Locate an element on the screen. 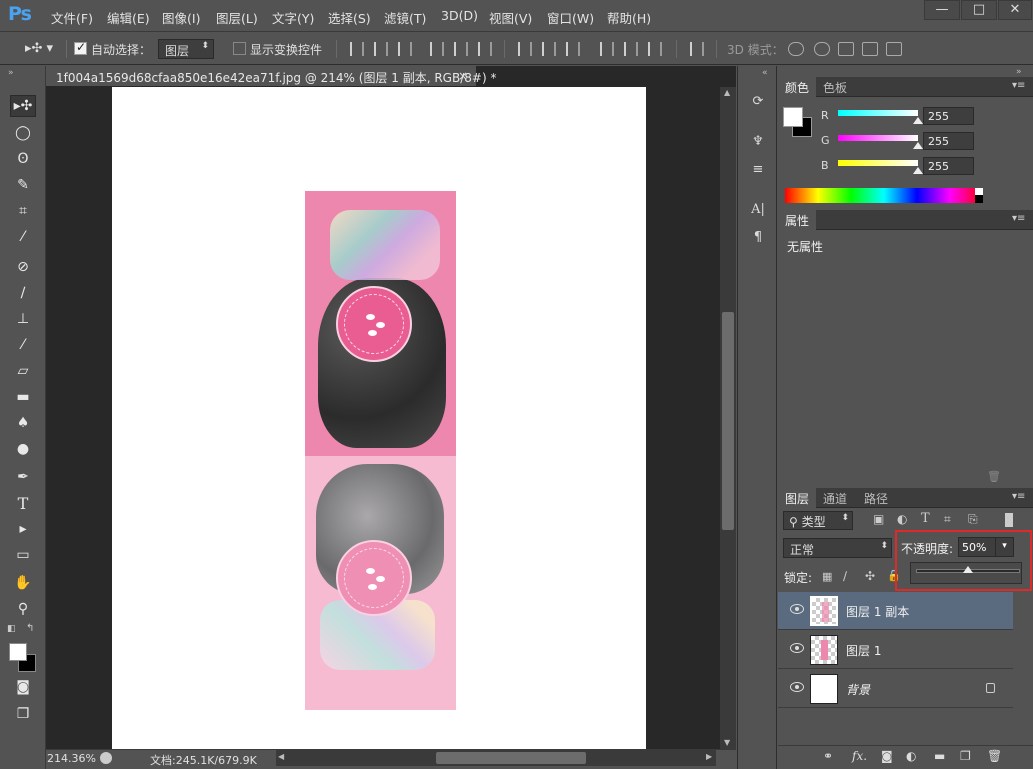  collapse-panels-icon: » is located at coordinates (1019, 72).